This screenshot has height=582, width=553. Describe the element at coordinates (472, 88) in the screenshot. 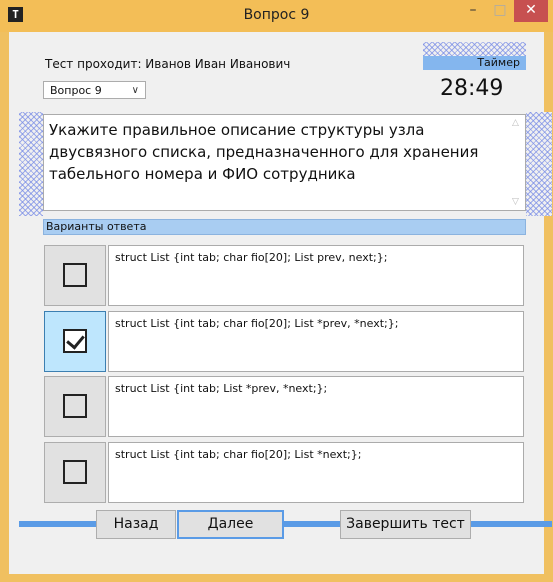

I see `timer-value: 28:49` at that location.